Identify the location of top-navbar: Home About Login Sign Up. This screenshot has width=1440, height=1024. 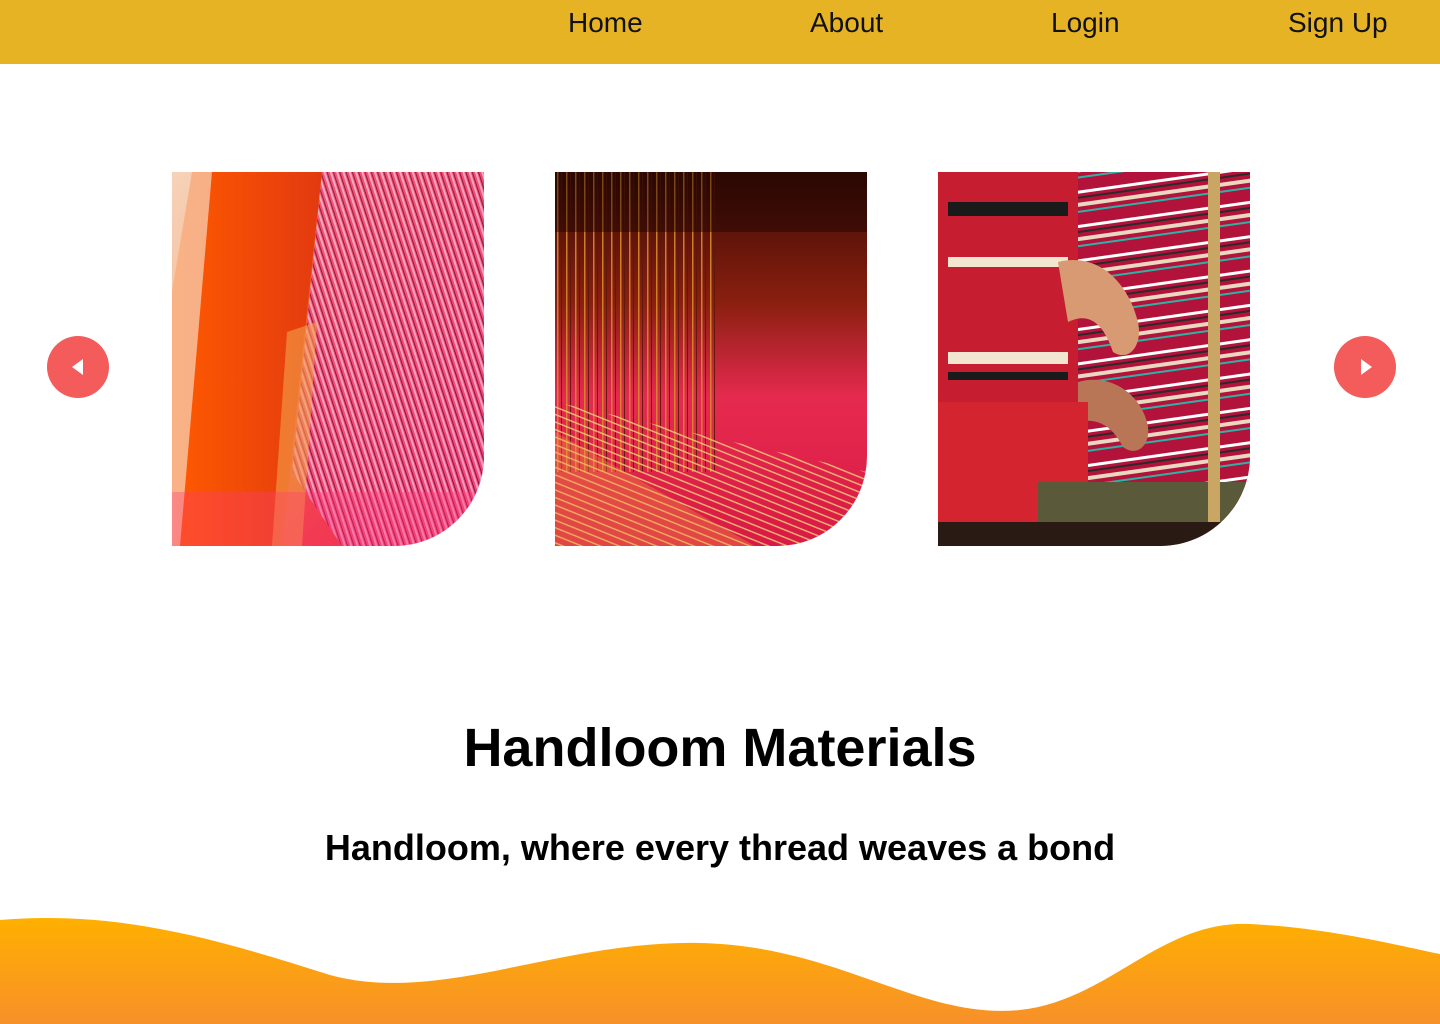
(720, 32).